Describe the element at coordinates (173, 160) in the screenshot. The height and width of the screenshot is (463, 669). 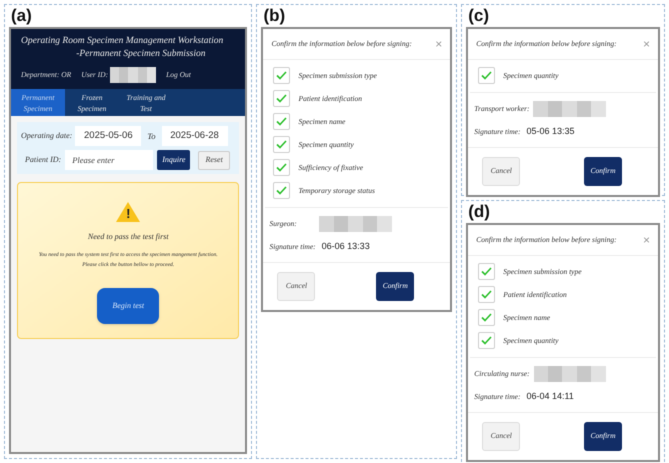
I see `inquire-button: Inquire` at that location.